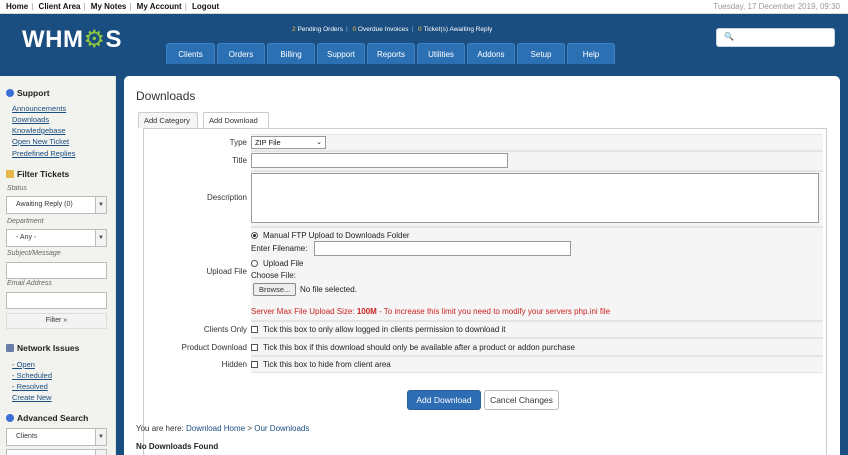  What do you see at coordinates (10, 418) in the screenshot?
I see `search-icon` at bounding box center [10, 418].